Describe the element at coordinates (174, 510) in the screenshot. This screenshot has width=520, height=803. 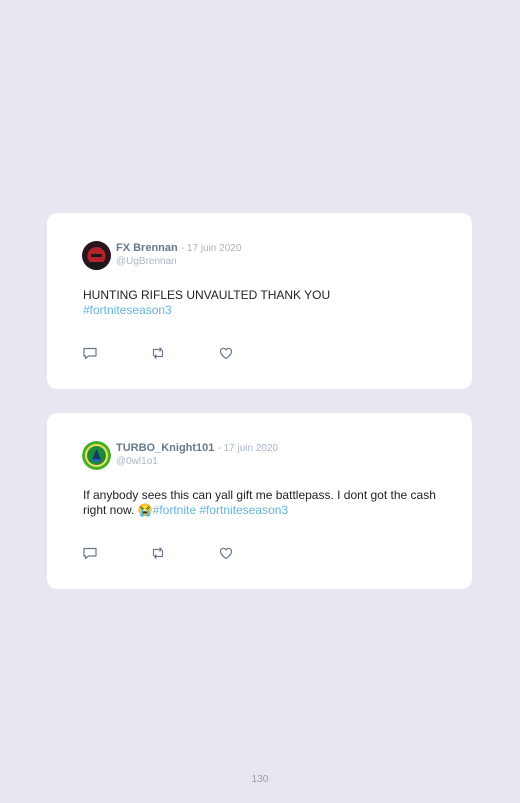
I see `hashtag-link: #fortnite` at that location.